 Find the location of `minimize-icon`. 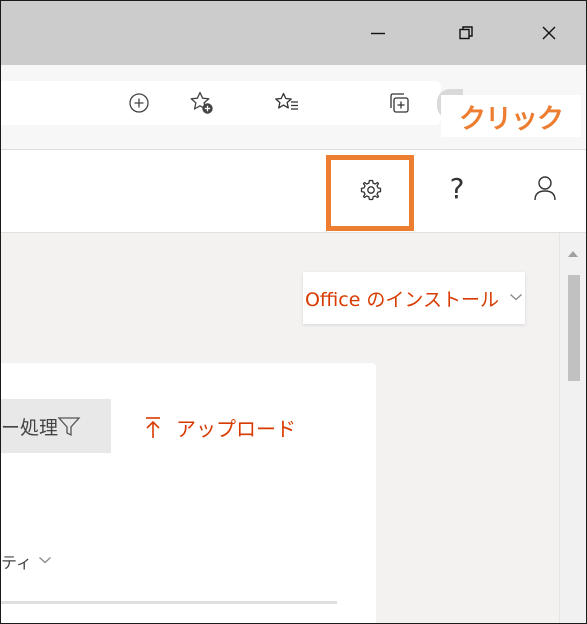

minimize-icon is located at coordinates (378, 33).